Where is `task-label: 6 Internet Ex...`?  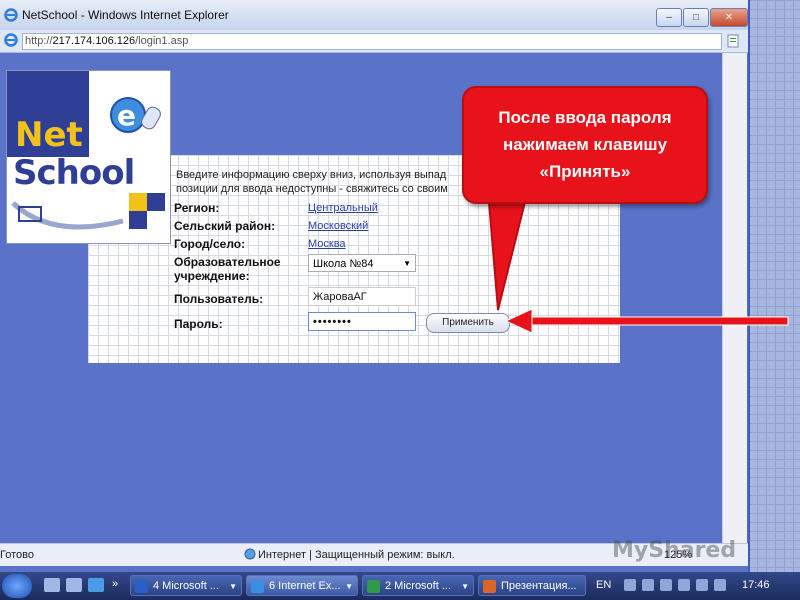 task-label: 6 Internet Ex... is located at coordinates (305, 586).